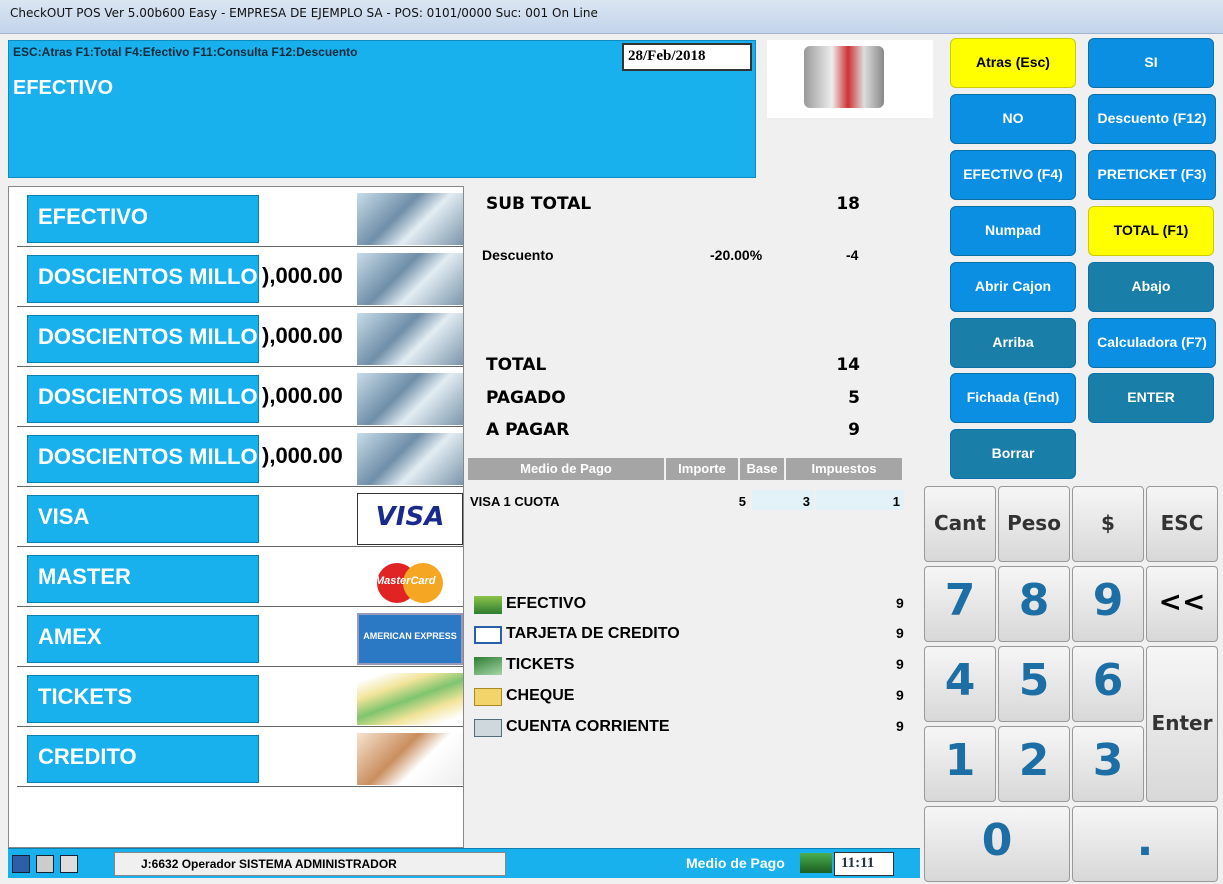  Describe the element at coordinates (1013, 231) in the screenshot. I see `numpad-button: Numpad` at that location.